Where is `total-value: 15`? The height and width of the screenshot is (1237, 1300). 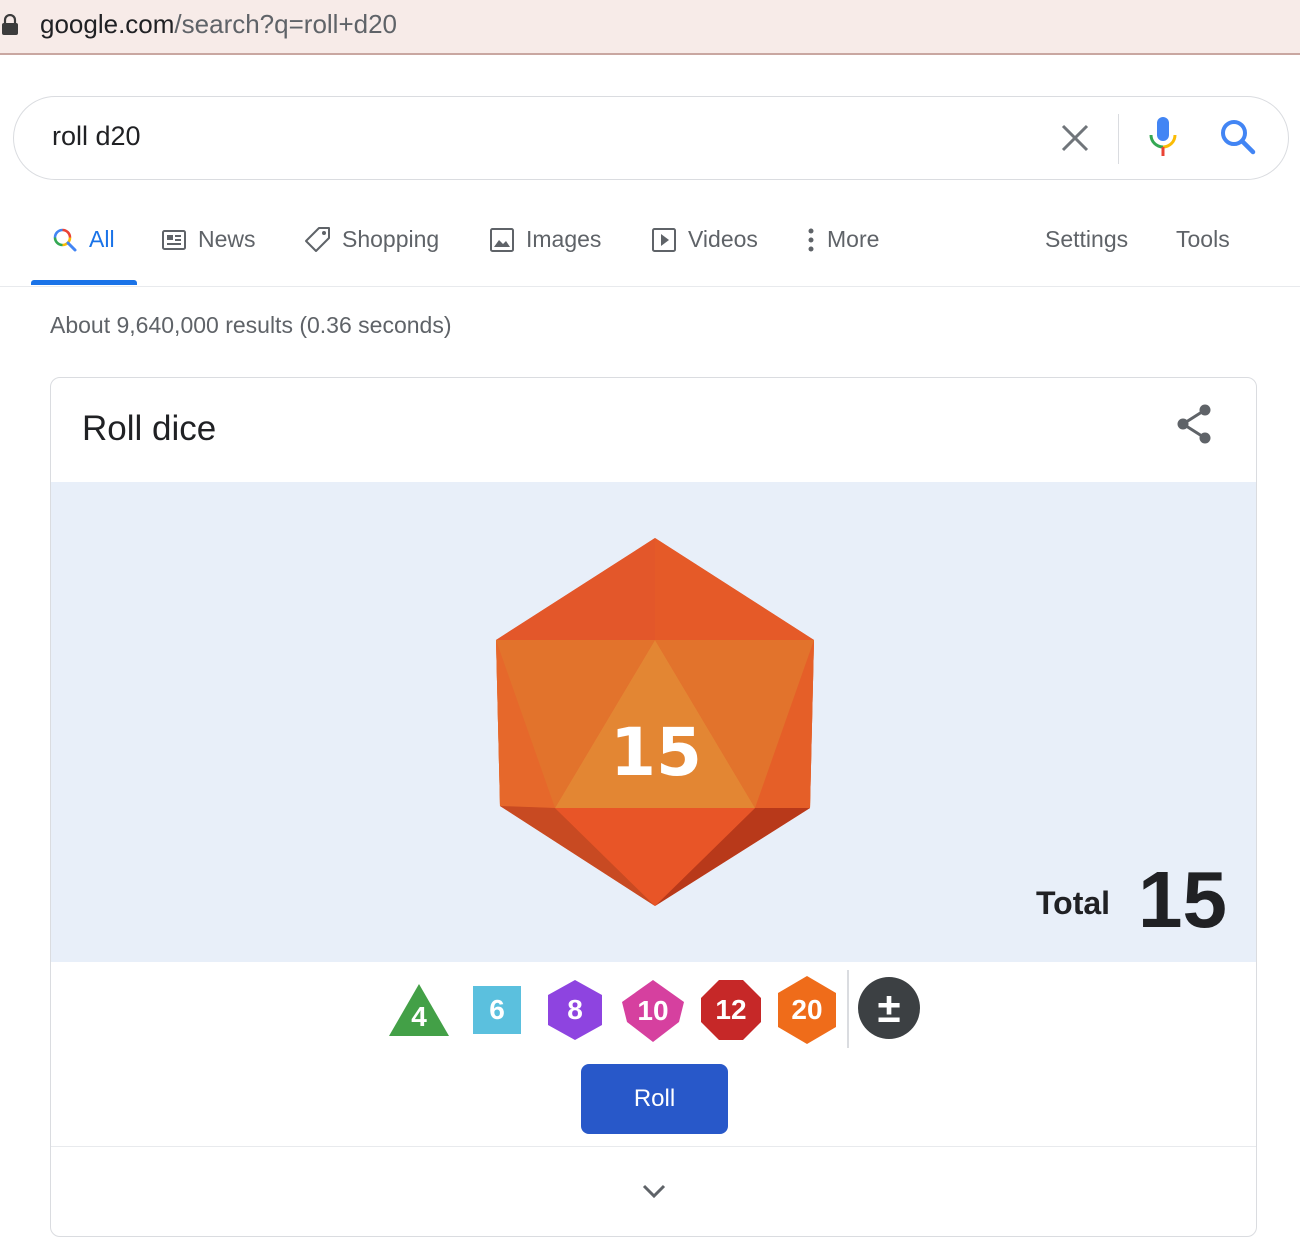 total-value: 15 is located at coordinates (1182, 899).